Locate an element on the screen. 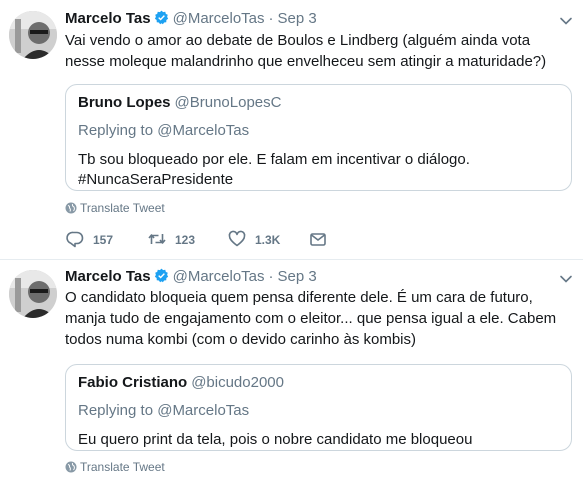 This screenshot has height=485, width=583. like-count: 1.3K is located at coordinates (268, 240).